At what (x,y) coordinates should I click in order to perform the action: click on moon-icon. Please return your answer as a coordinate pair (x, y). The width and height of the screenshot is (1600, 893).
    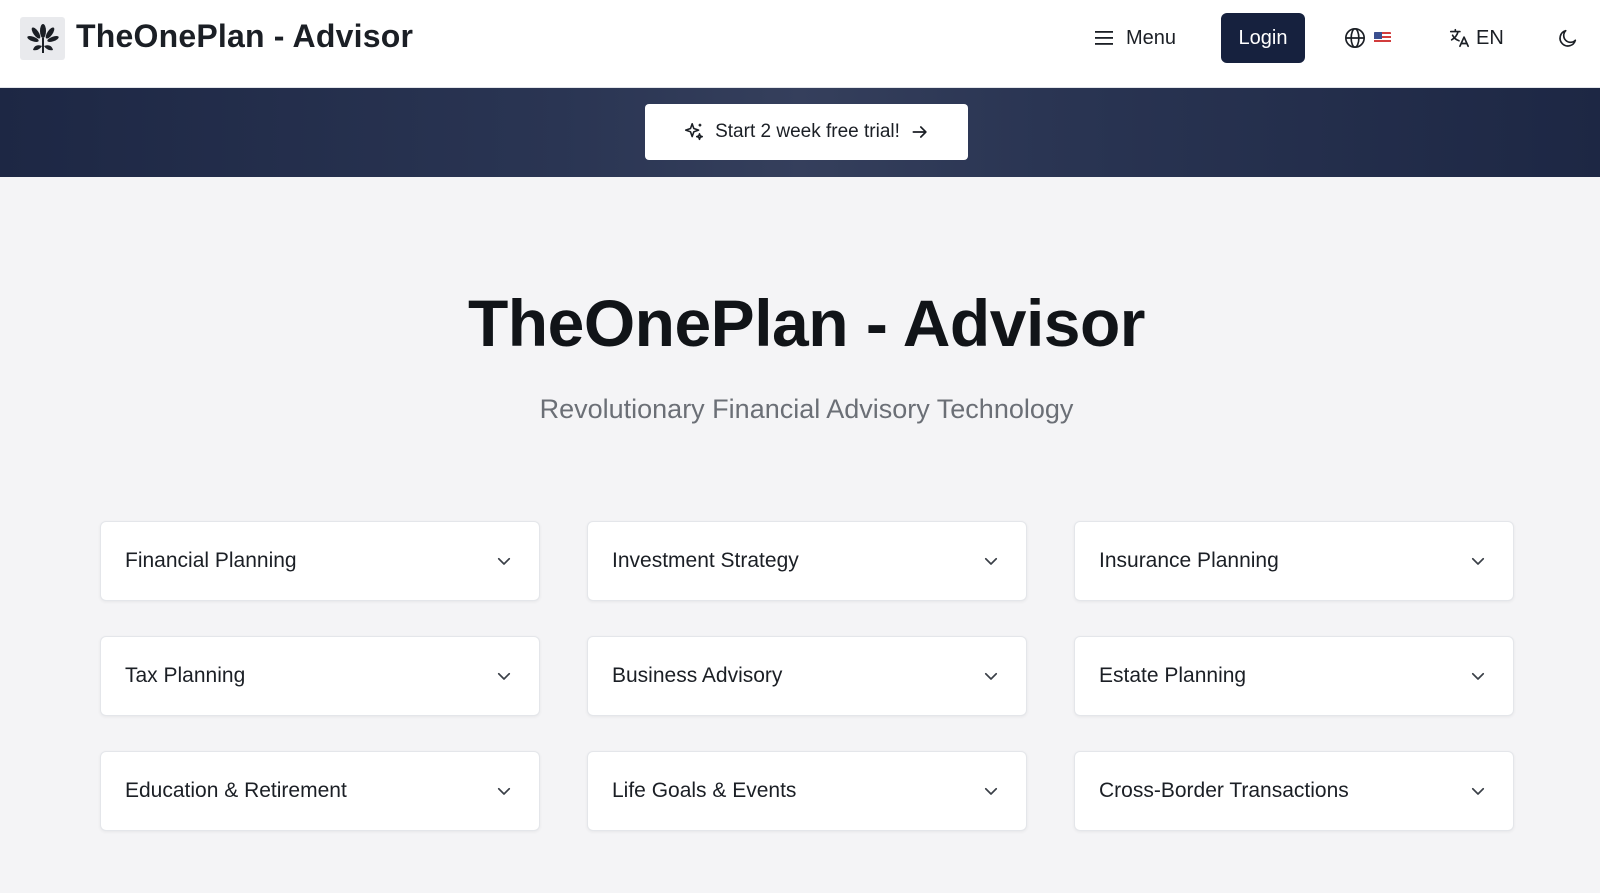
    Looking at the image, I should click on (1568, 38).